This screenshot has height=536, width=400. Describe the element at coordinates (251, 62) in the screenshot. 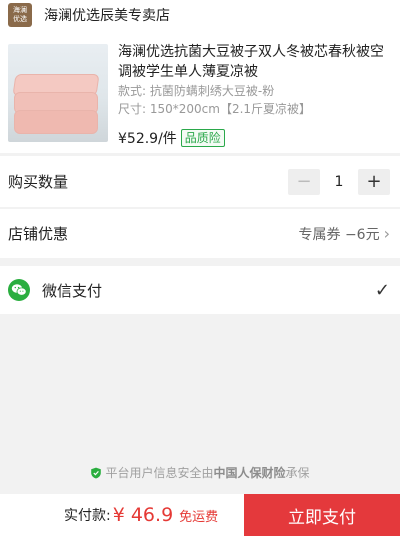

I see `product-title: 海澜优选抗菌大豆被子双人冬被芯春秋被空调被学生单人薄夏凉被` at that location.